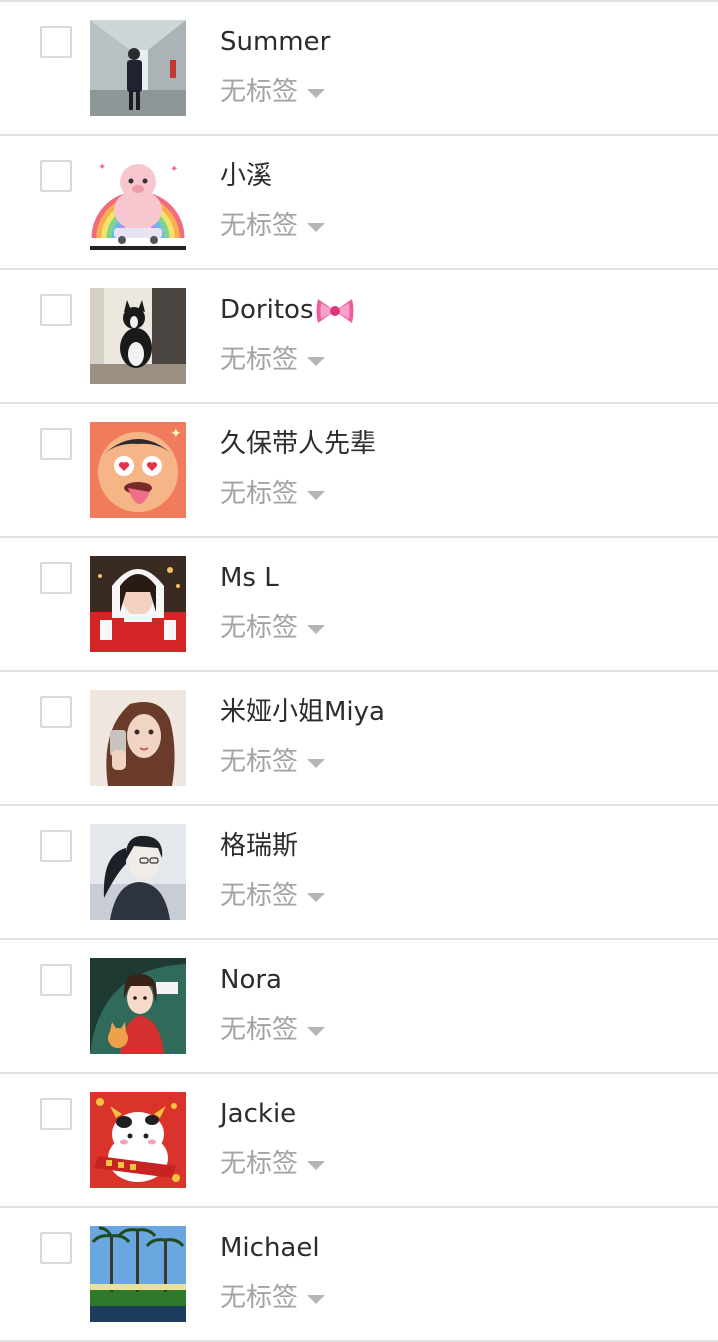 The image size is (718, 1342). I want to click on contact-row: Doritos 无标签, so click(359, 337).